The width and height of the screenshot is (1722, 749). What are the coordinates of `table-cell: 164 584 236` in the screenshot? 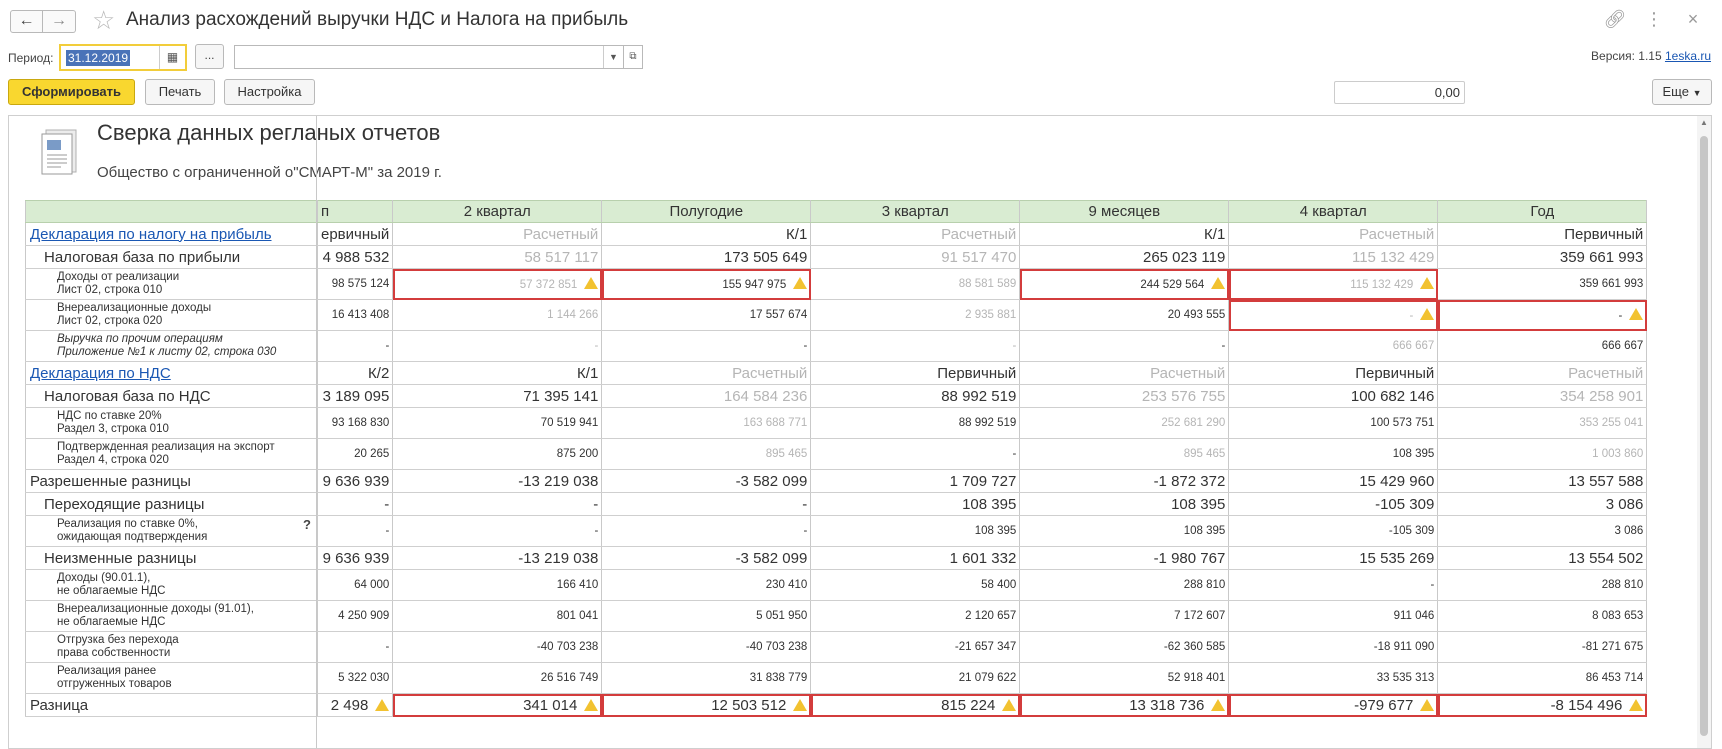 It's located at (706, 396).